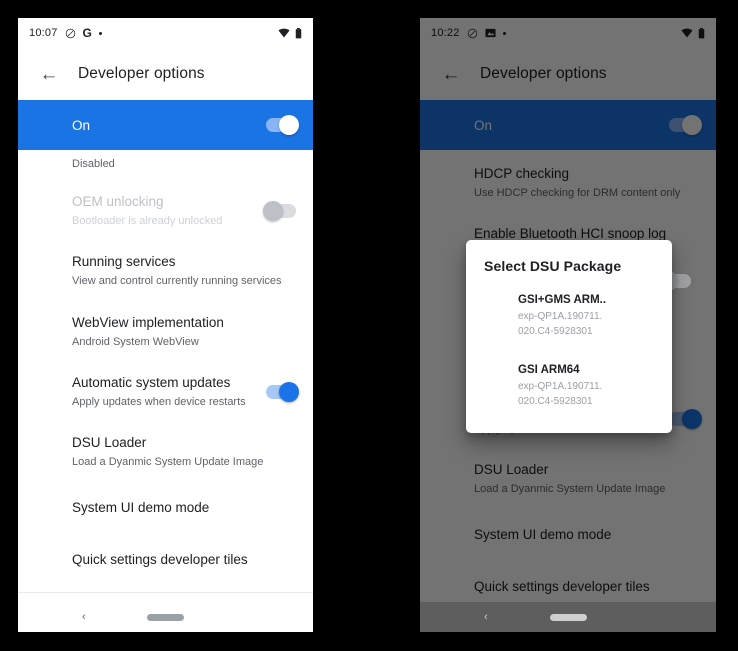 Image resolution: width=738 pixels, height=651 pixels. I want to click on list-item-quick-settings-developer-tiles: Quick settings developer tiles, so click(165, 560).